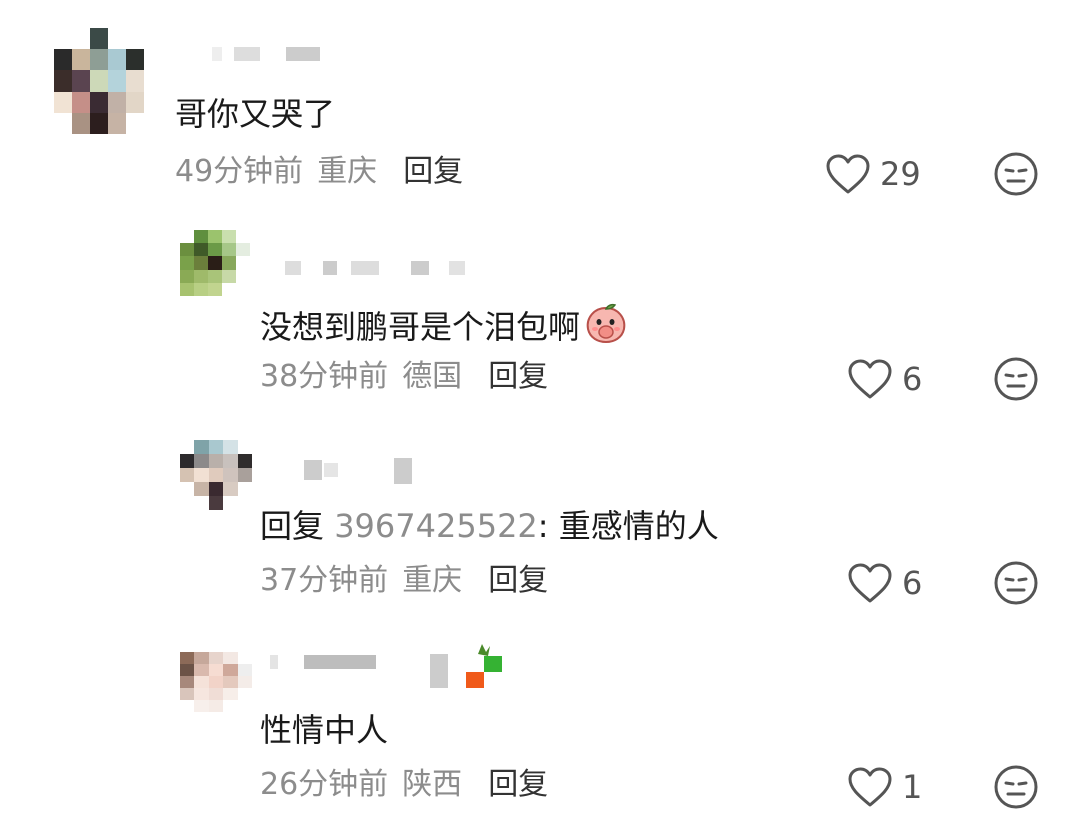 The width and height of the screenshot is (1080, 822). Describe the element at coordinates (420, 327) in the screenshot. I see `comment-text-body: 没想到鹏哥是个泪包啊` at that location.